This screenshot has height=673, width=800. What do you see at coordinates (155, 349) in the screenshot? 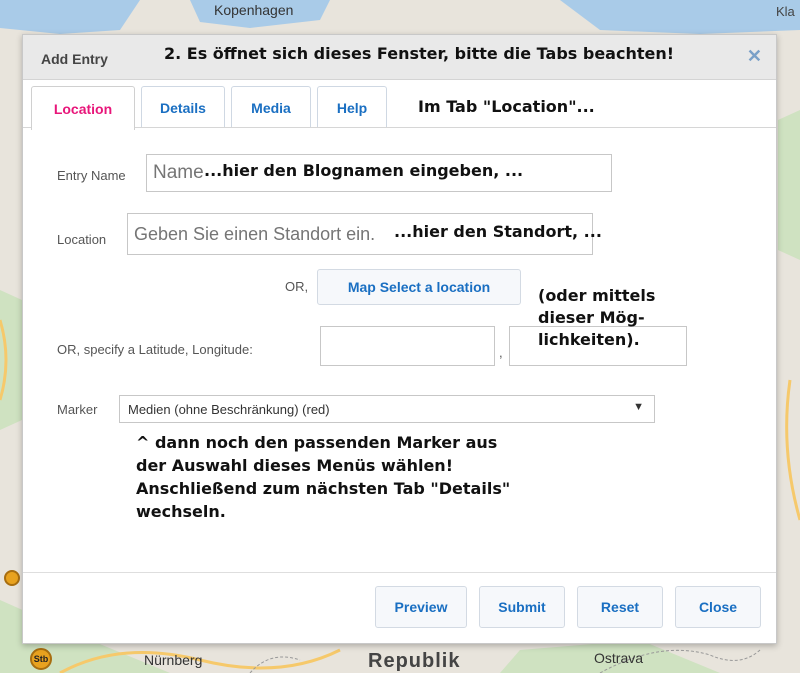
I see `latlng-label: OR, specify a Latitude, Longitude:` at bounding box center [155, 349].